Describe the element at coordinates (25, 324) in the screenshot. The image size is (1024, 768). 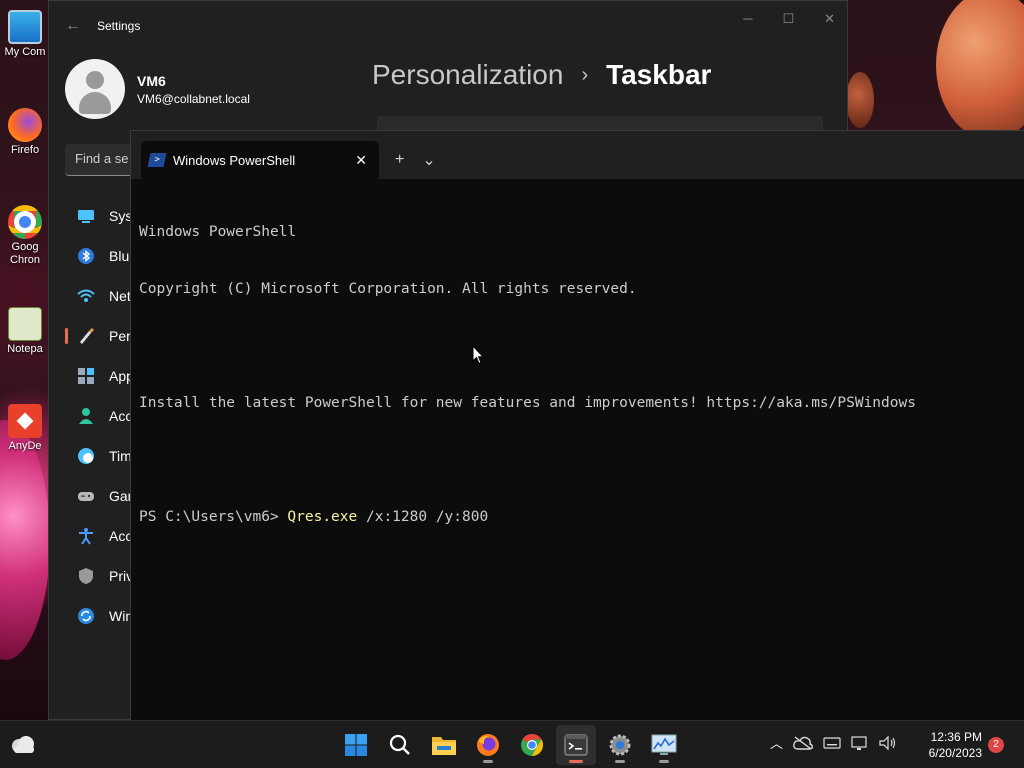
I see `notepad-icon` at that location.